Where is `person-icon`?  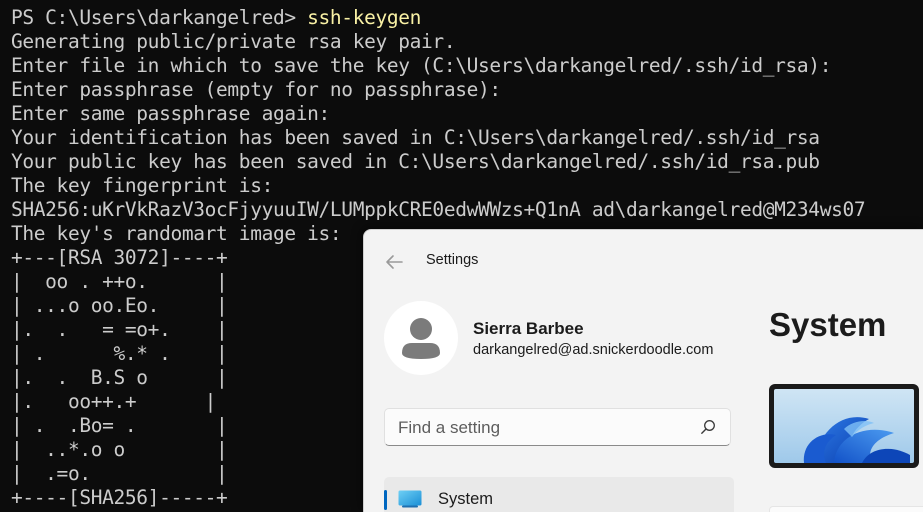 person-icon is located at coordinates (421, 338).